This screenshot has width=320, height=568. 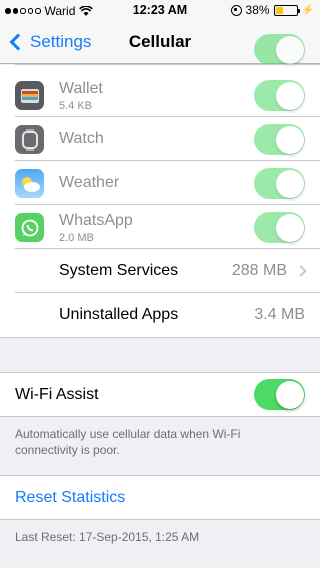 I want to click on wifi-assist-toggle, so click(x=279, y=394).